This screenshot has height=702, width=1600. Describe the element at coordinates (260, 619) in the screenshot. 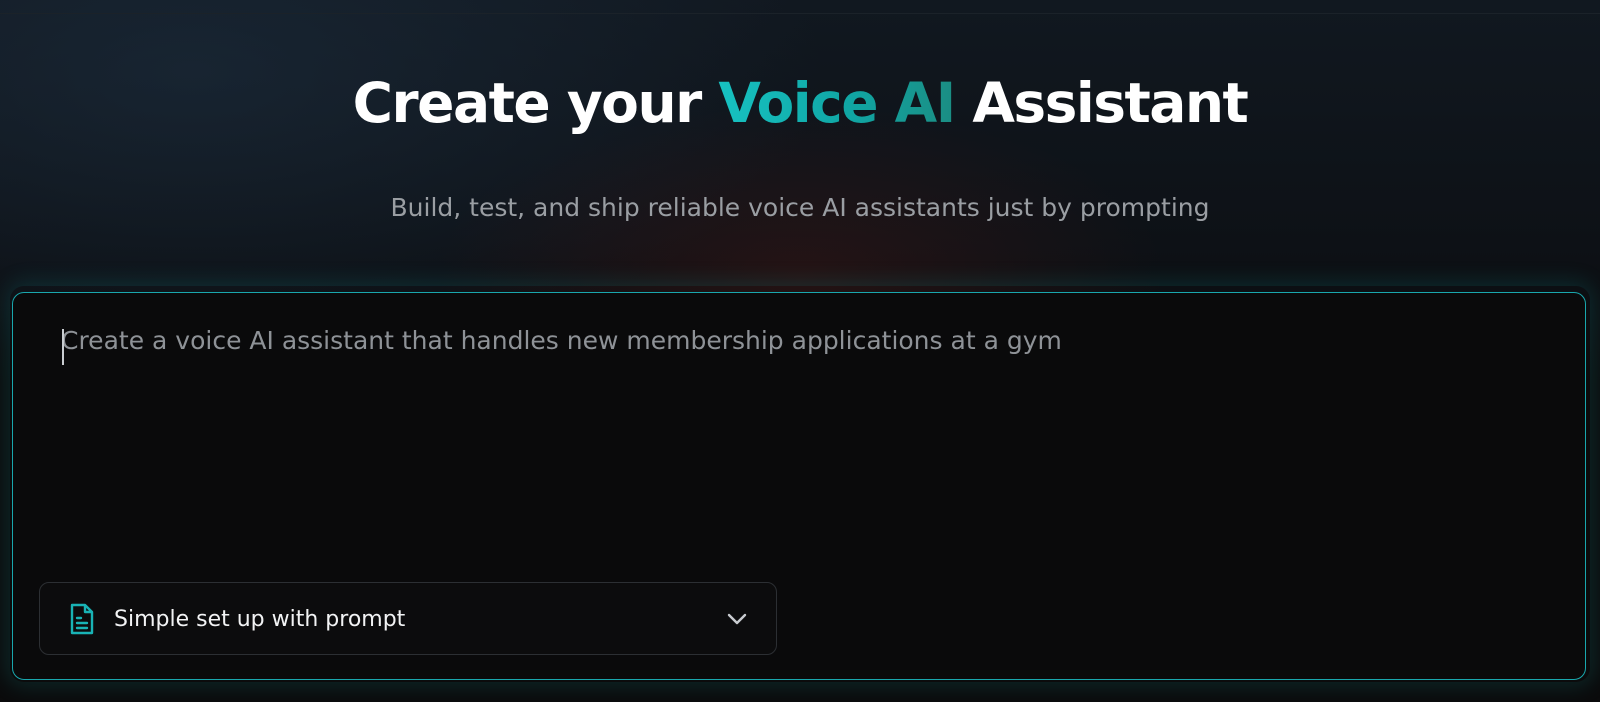

I see `setup-mode-label: Simple set up with prompt` at that location.